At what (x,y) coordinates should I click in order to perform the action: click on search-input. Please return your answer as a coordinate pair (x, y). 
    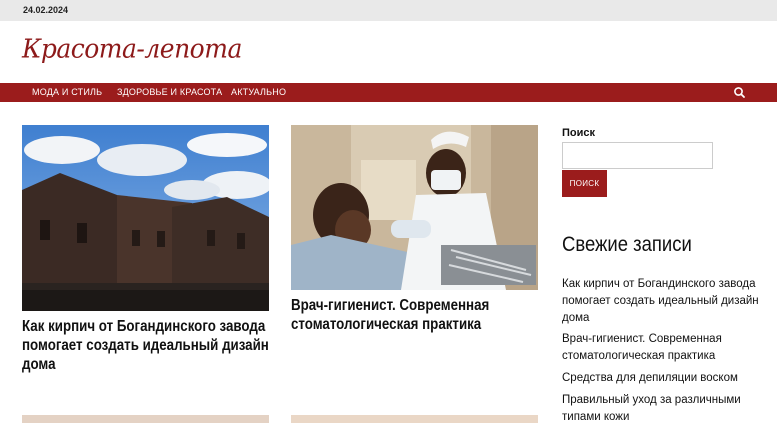
    Looking at the image, I should click on (637, 155).